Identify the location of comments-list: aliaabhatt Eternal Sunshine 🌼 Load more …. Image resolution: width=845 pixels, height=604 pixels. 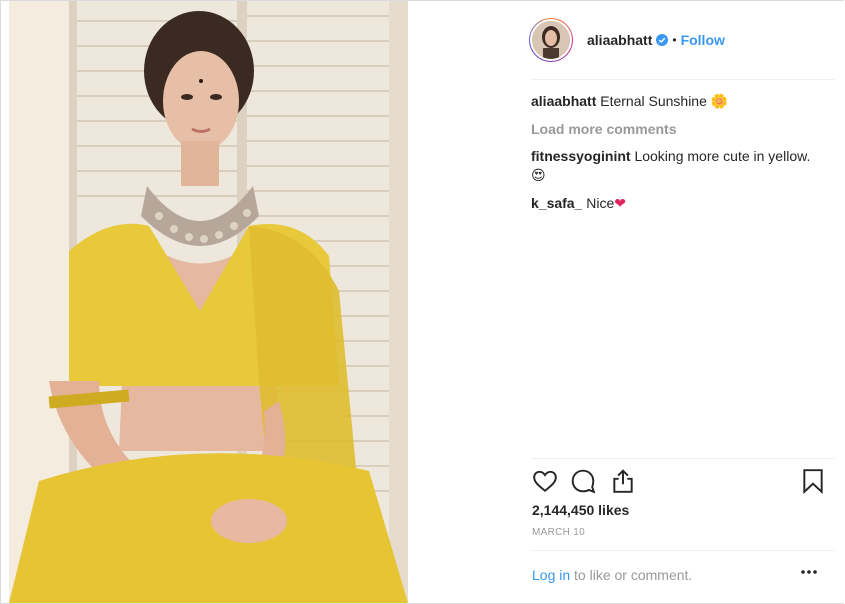
(681, 157).